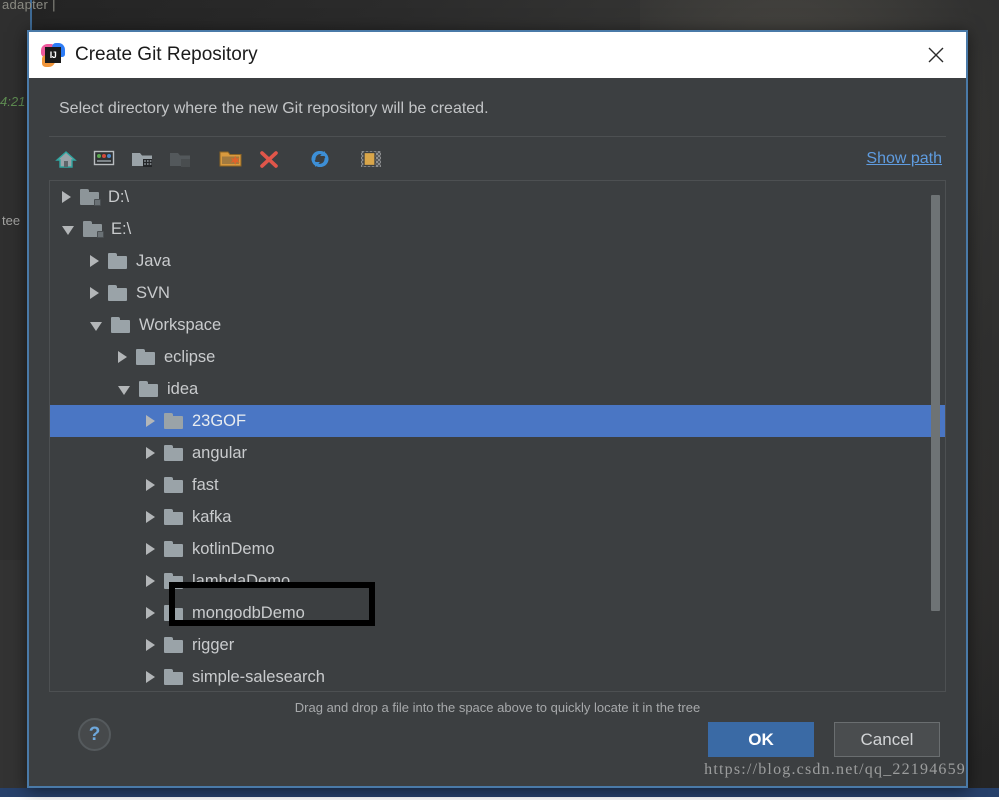 The width and height of the screenshot is (999, 800). I want to click on tree-row-label: 23GOF, so click(219, 421).